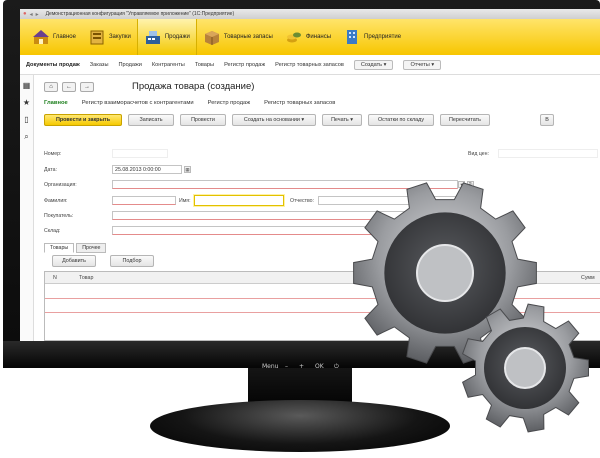 This screenshot has height=458, width=600. Describe the element at coordinates (547, 120) in the screenshot. I see `more-button: В` at that location.